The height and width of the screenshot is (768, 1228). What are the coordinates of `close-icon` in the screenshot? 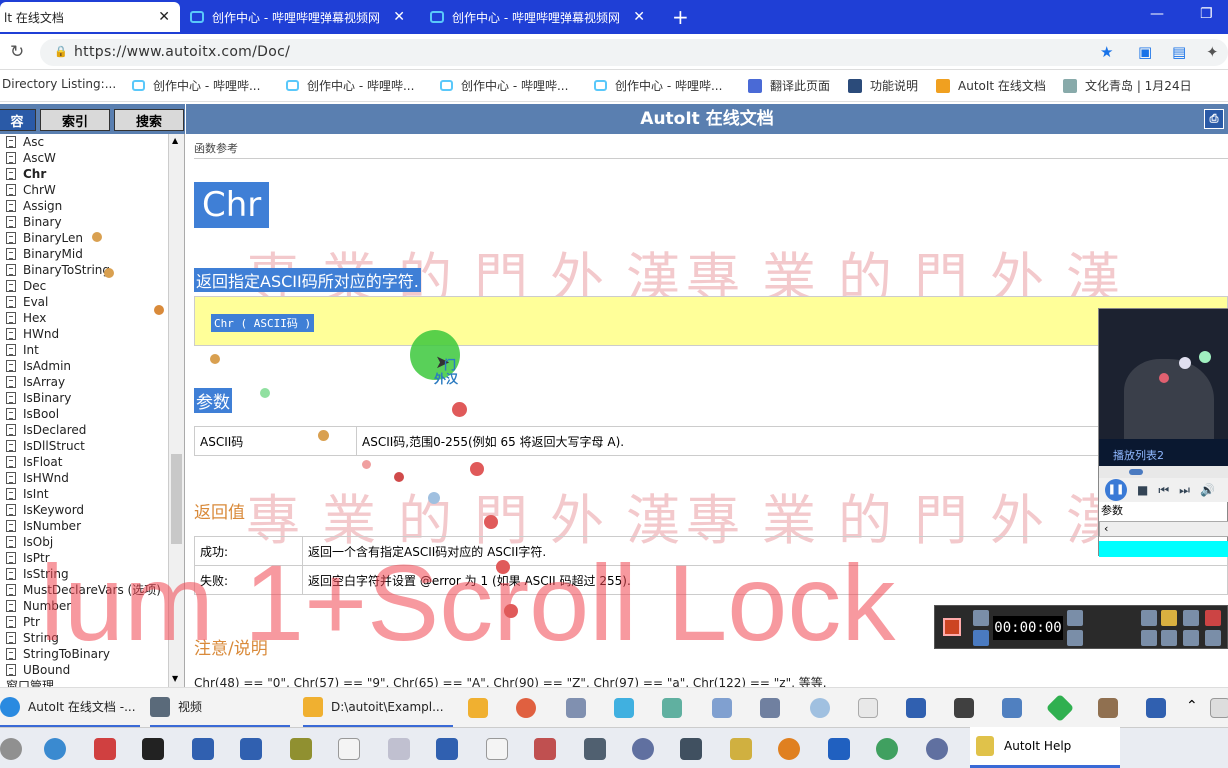 It's located at (1213, 618).